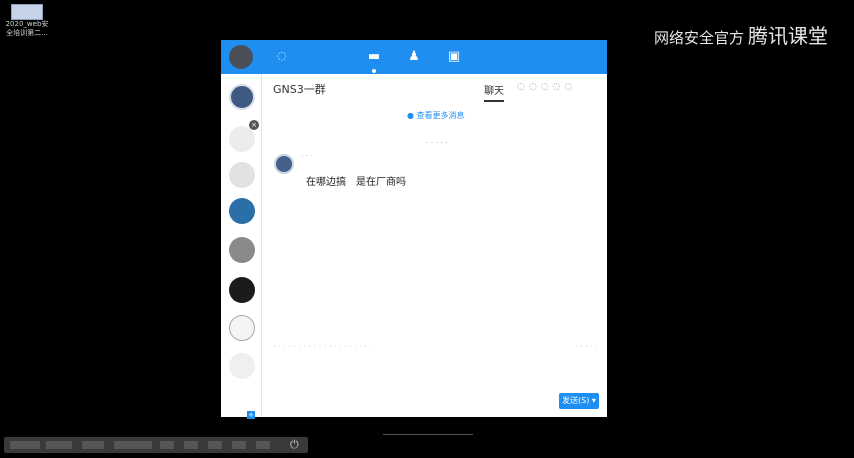 This screenshot has height=458, width=854. What do you see at coordinates (294, 445) in the screenshot?
I see `power-icon: ⏻` at bounding box center [294, 445].